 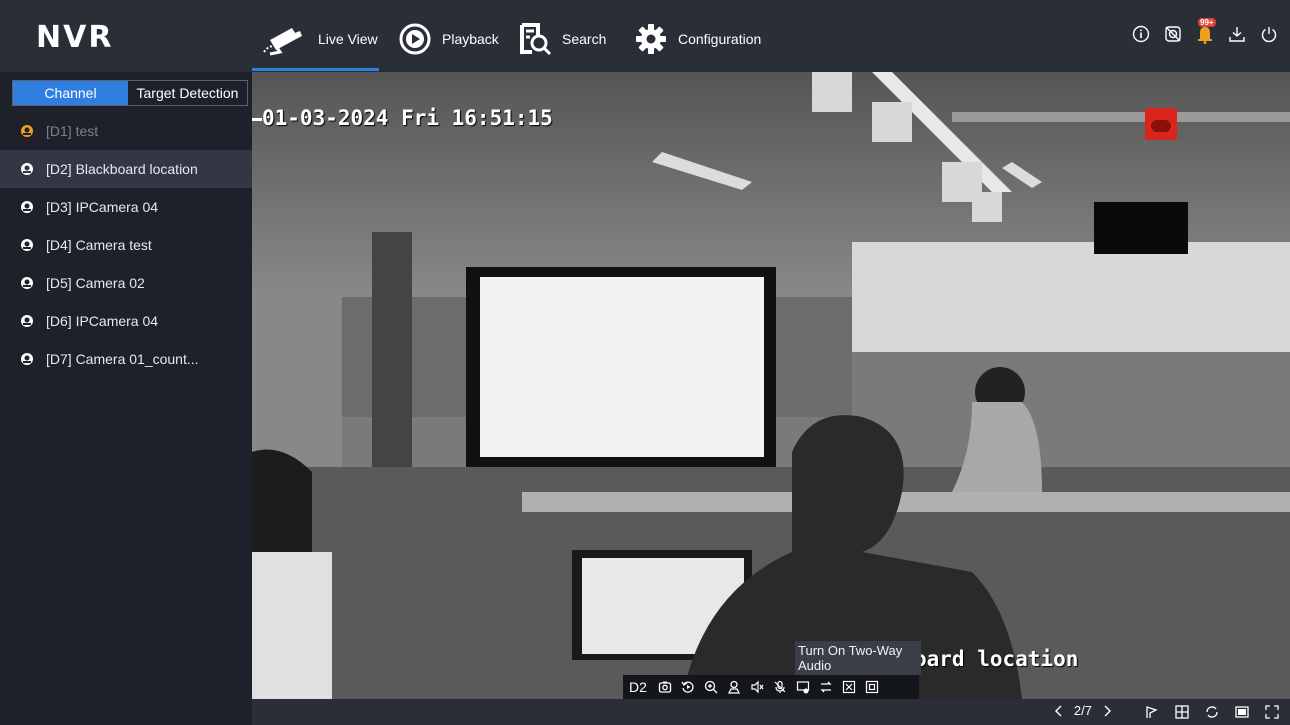 I want to click on zoom-icon, so click(x=711, y=687).